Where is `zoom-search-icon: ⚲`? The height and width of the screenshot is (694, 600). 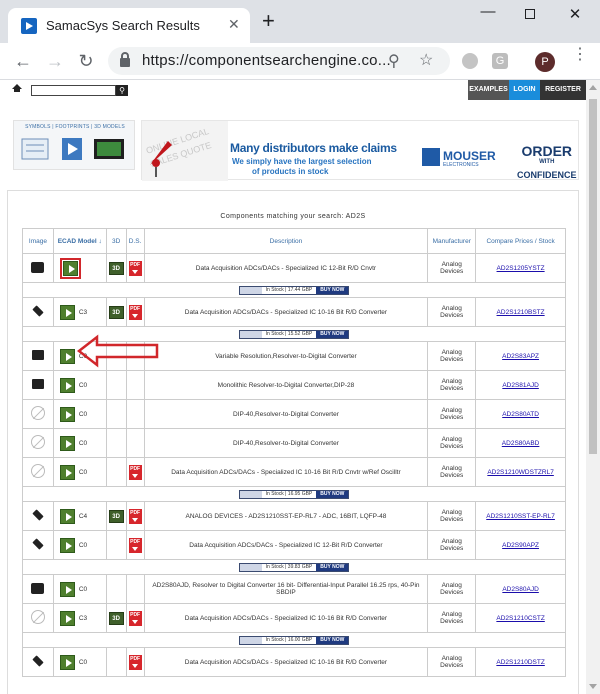 zoom-search-icon: ⚲ is located at coordinates (394, 61).